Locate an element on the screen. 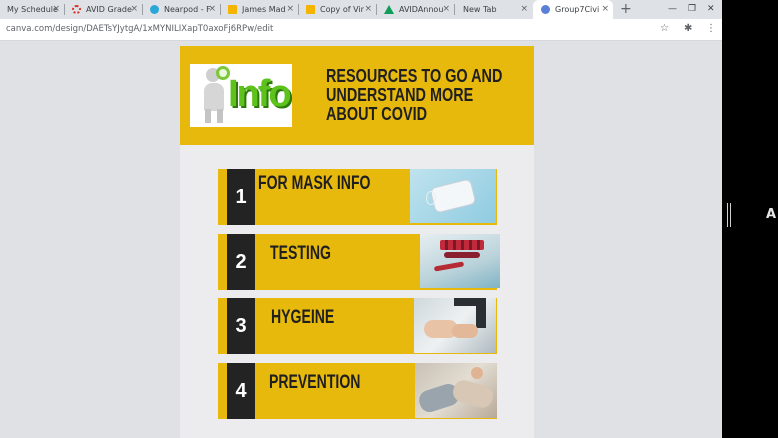 Image resolution: width=778 pixels, height=438 pixels. info-word: Info is located at coordinates (260, 94).